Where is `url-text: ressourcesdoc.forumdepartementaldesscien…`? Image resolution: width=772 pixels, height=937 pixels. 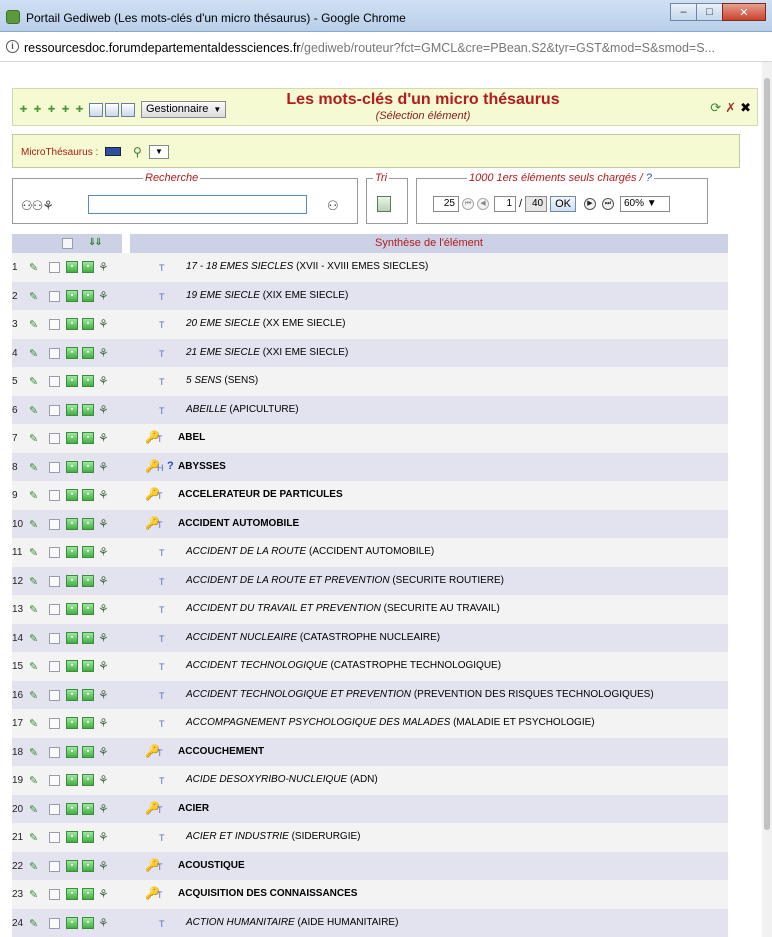
url-text: ressourcesdoc.forumdepartementaldesscien… is located at coordinates (369, 48).